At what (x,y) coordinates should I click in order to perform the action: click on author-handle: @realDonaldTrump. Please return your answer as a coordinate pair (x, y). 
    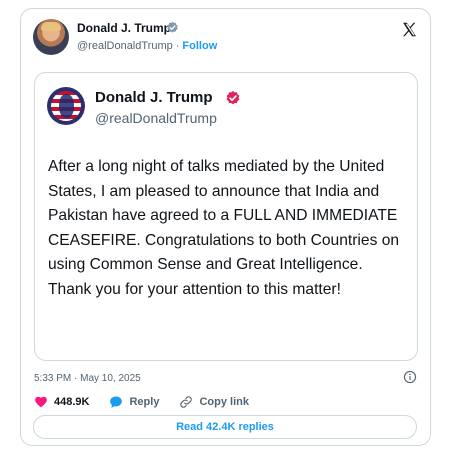
    Looking at the image, I should click on (125, 46).